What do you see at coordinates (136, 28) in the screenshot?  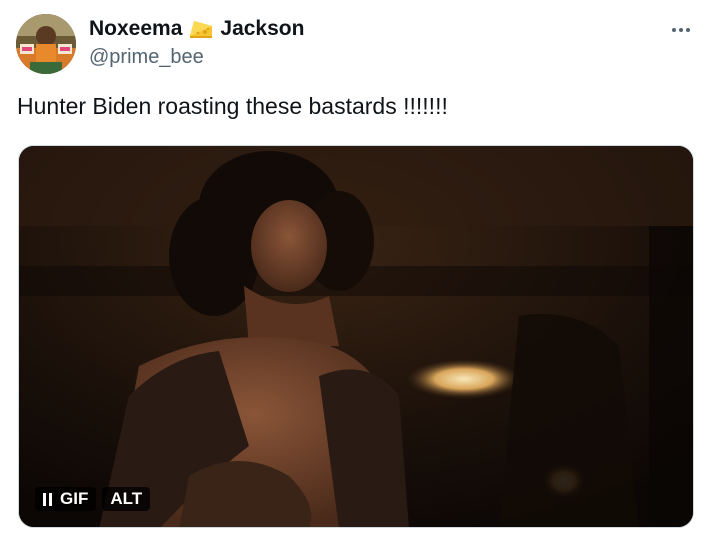 I see `display-name-first: Noxeema` at bounding box center [136, 28].